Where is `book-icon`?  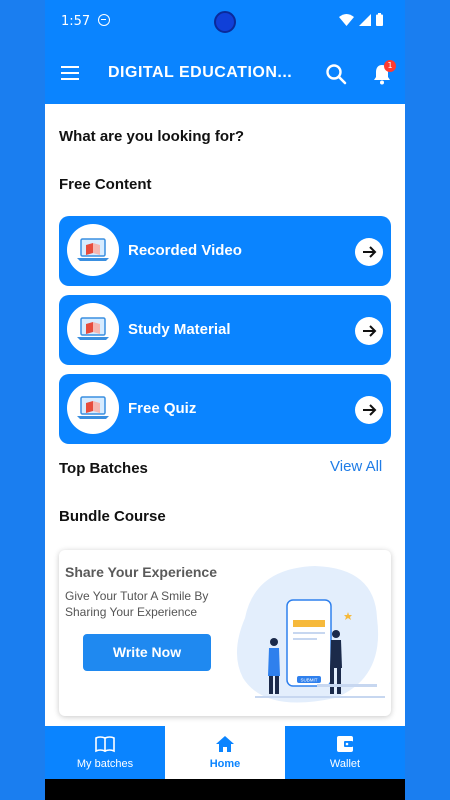
book-icon is located at coordinates (105, 744).